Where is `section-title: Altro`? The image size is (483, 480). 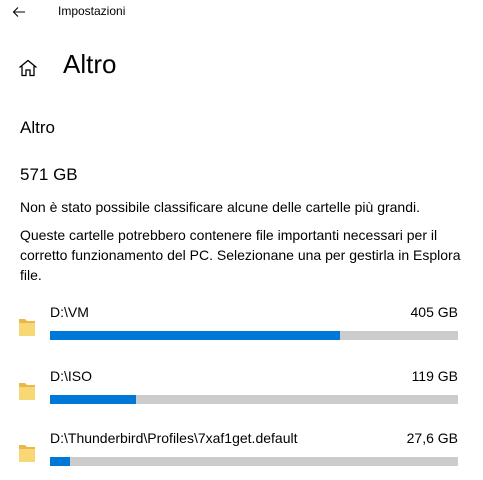
section-title: Altro is located at coordinates (37, 127).